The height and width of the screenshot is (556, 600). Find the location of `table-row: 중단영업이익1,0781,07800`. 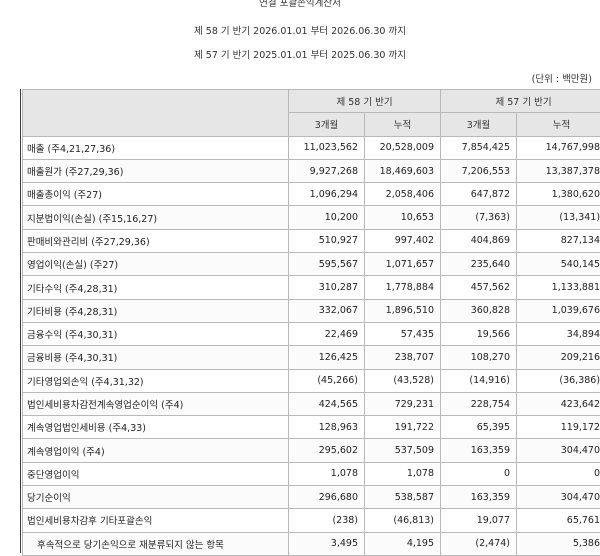

table-row: 중단영업이익1,0781,07800 is located at coordinates (311, 473).